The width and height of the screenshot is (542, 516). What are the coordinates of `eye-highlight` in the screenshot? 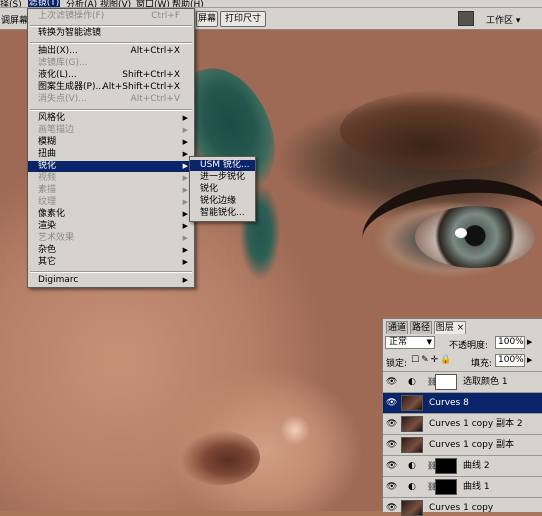 It's located at (461, 233).